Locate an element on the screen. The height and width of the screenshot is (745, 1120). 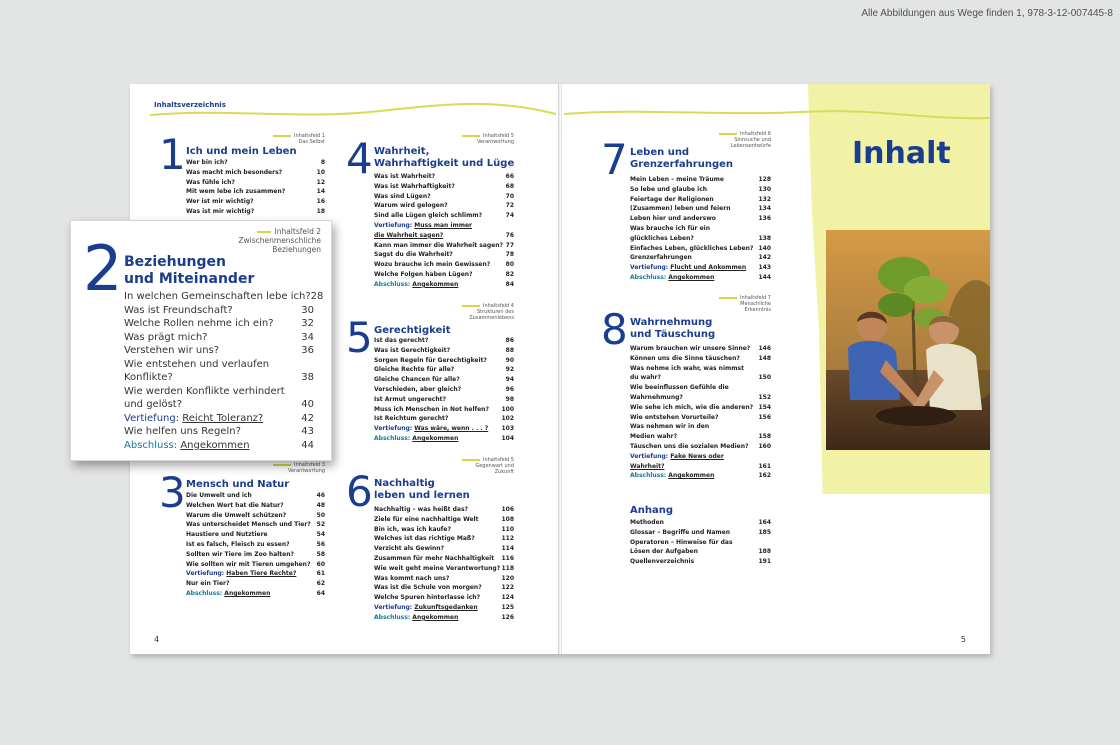
entry-page-number: 10 is located at coordinates (320, 172).